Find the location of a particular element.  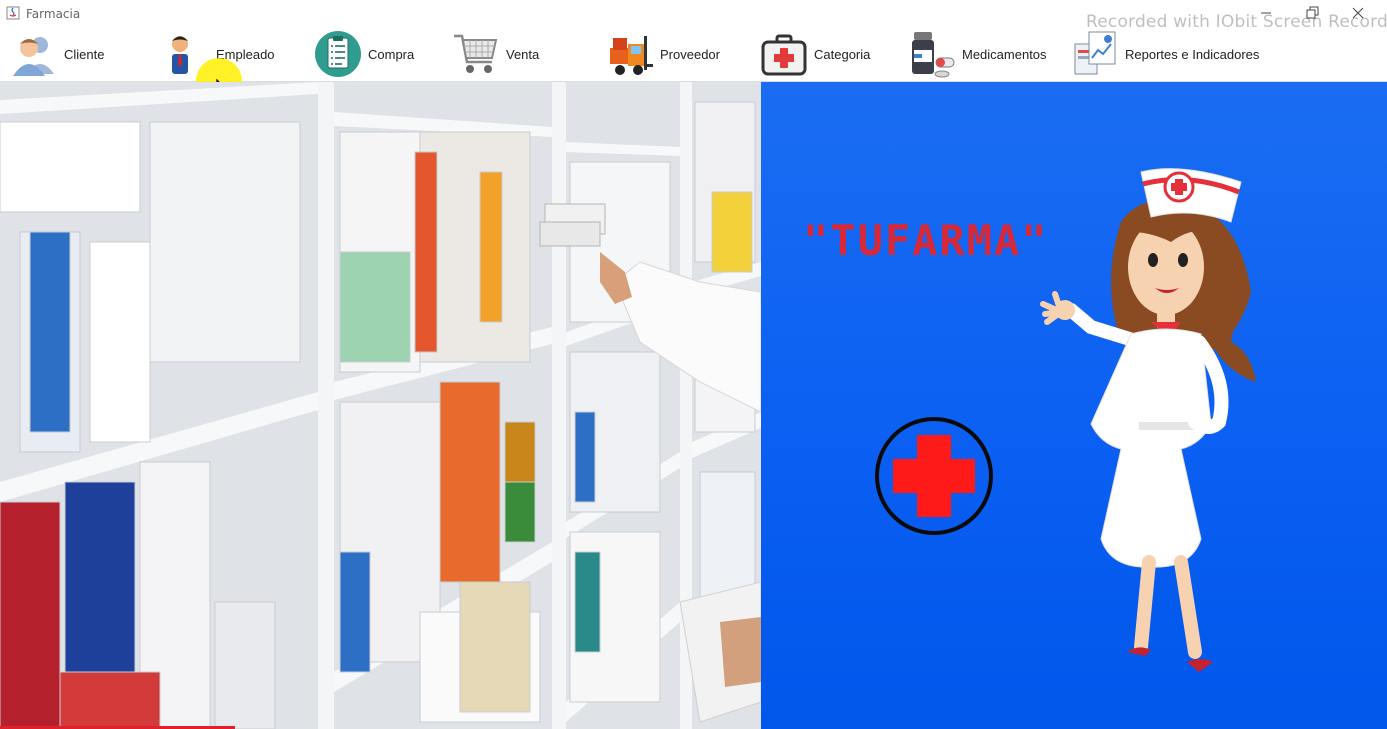

toolbar-label: Venta is located at coordinates (523, 54).